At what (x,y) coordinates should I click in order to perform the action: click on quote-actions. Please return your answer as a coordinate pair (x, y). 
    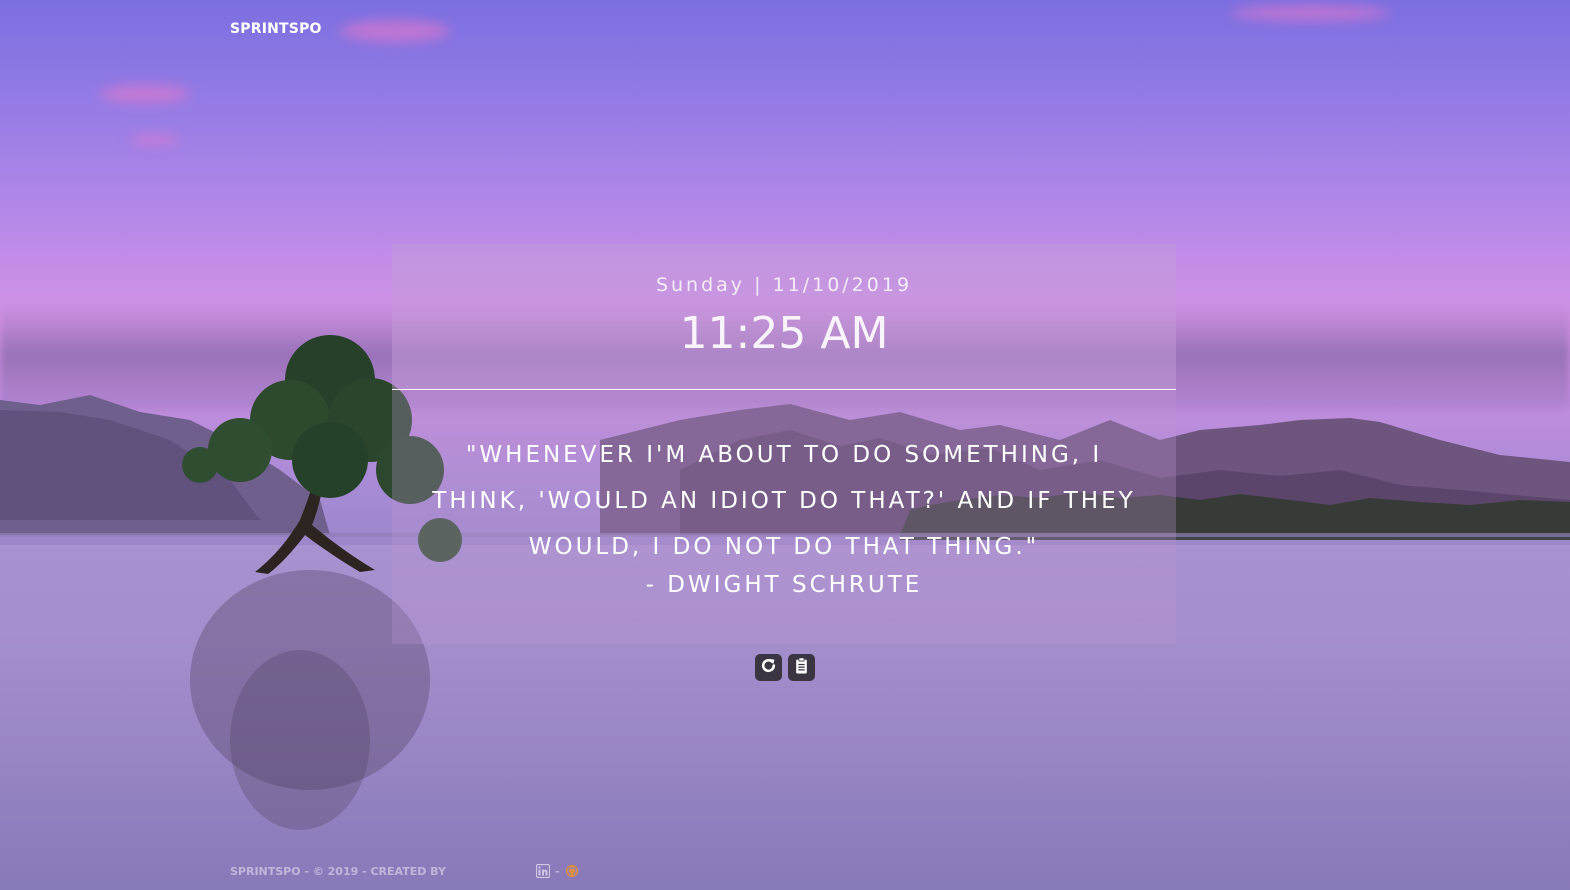
    Looking at the image, I should click on (785, 667).